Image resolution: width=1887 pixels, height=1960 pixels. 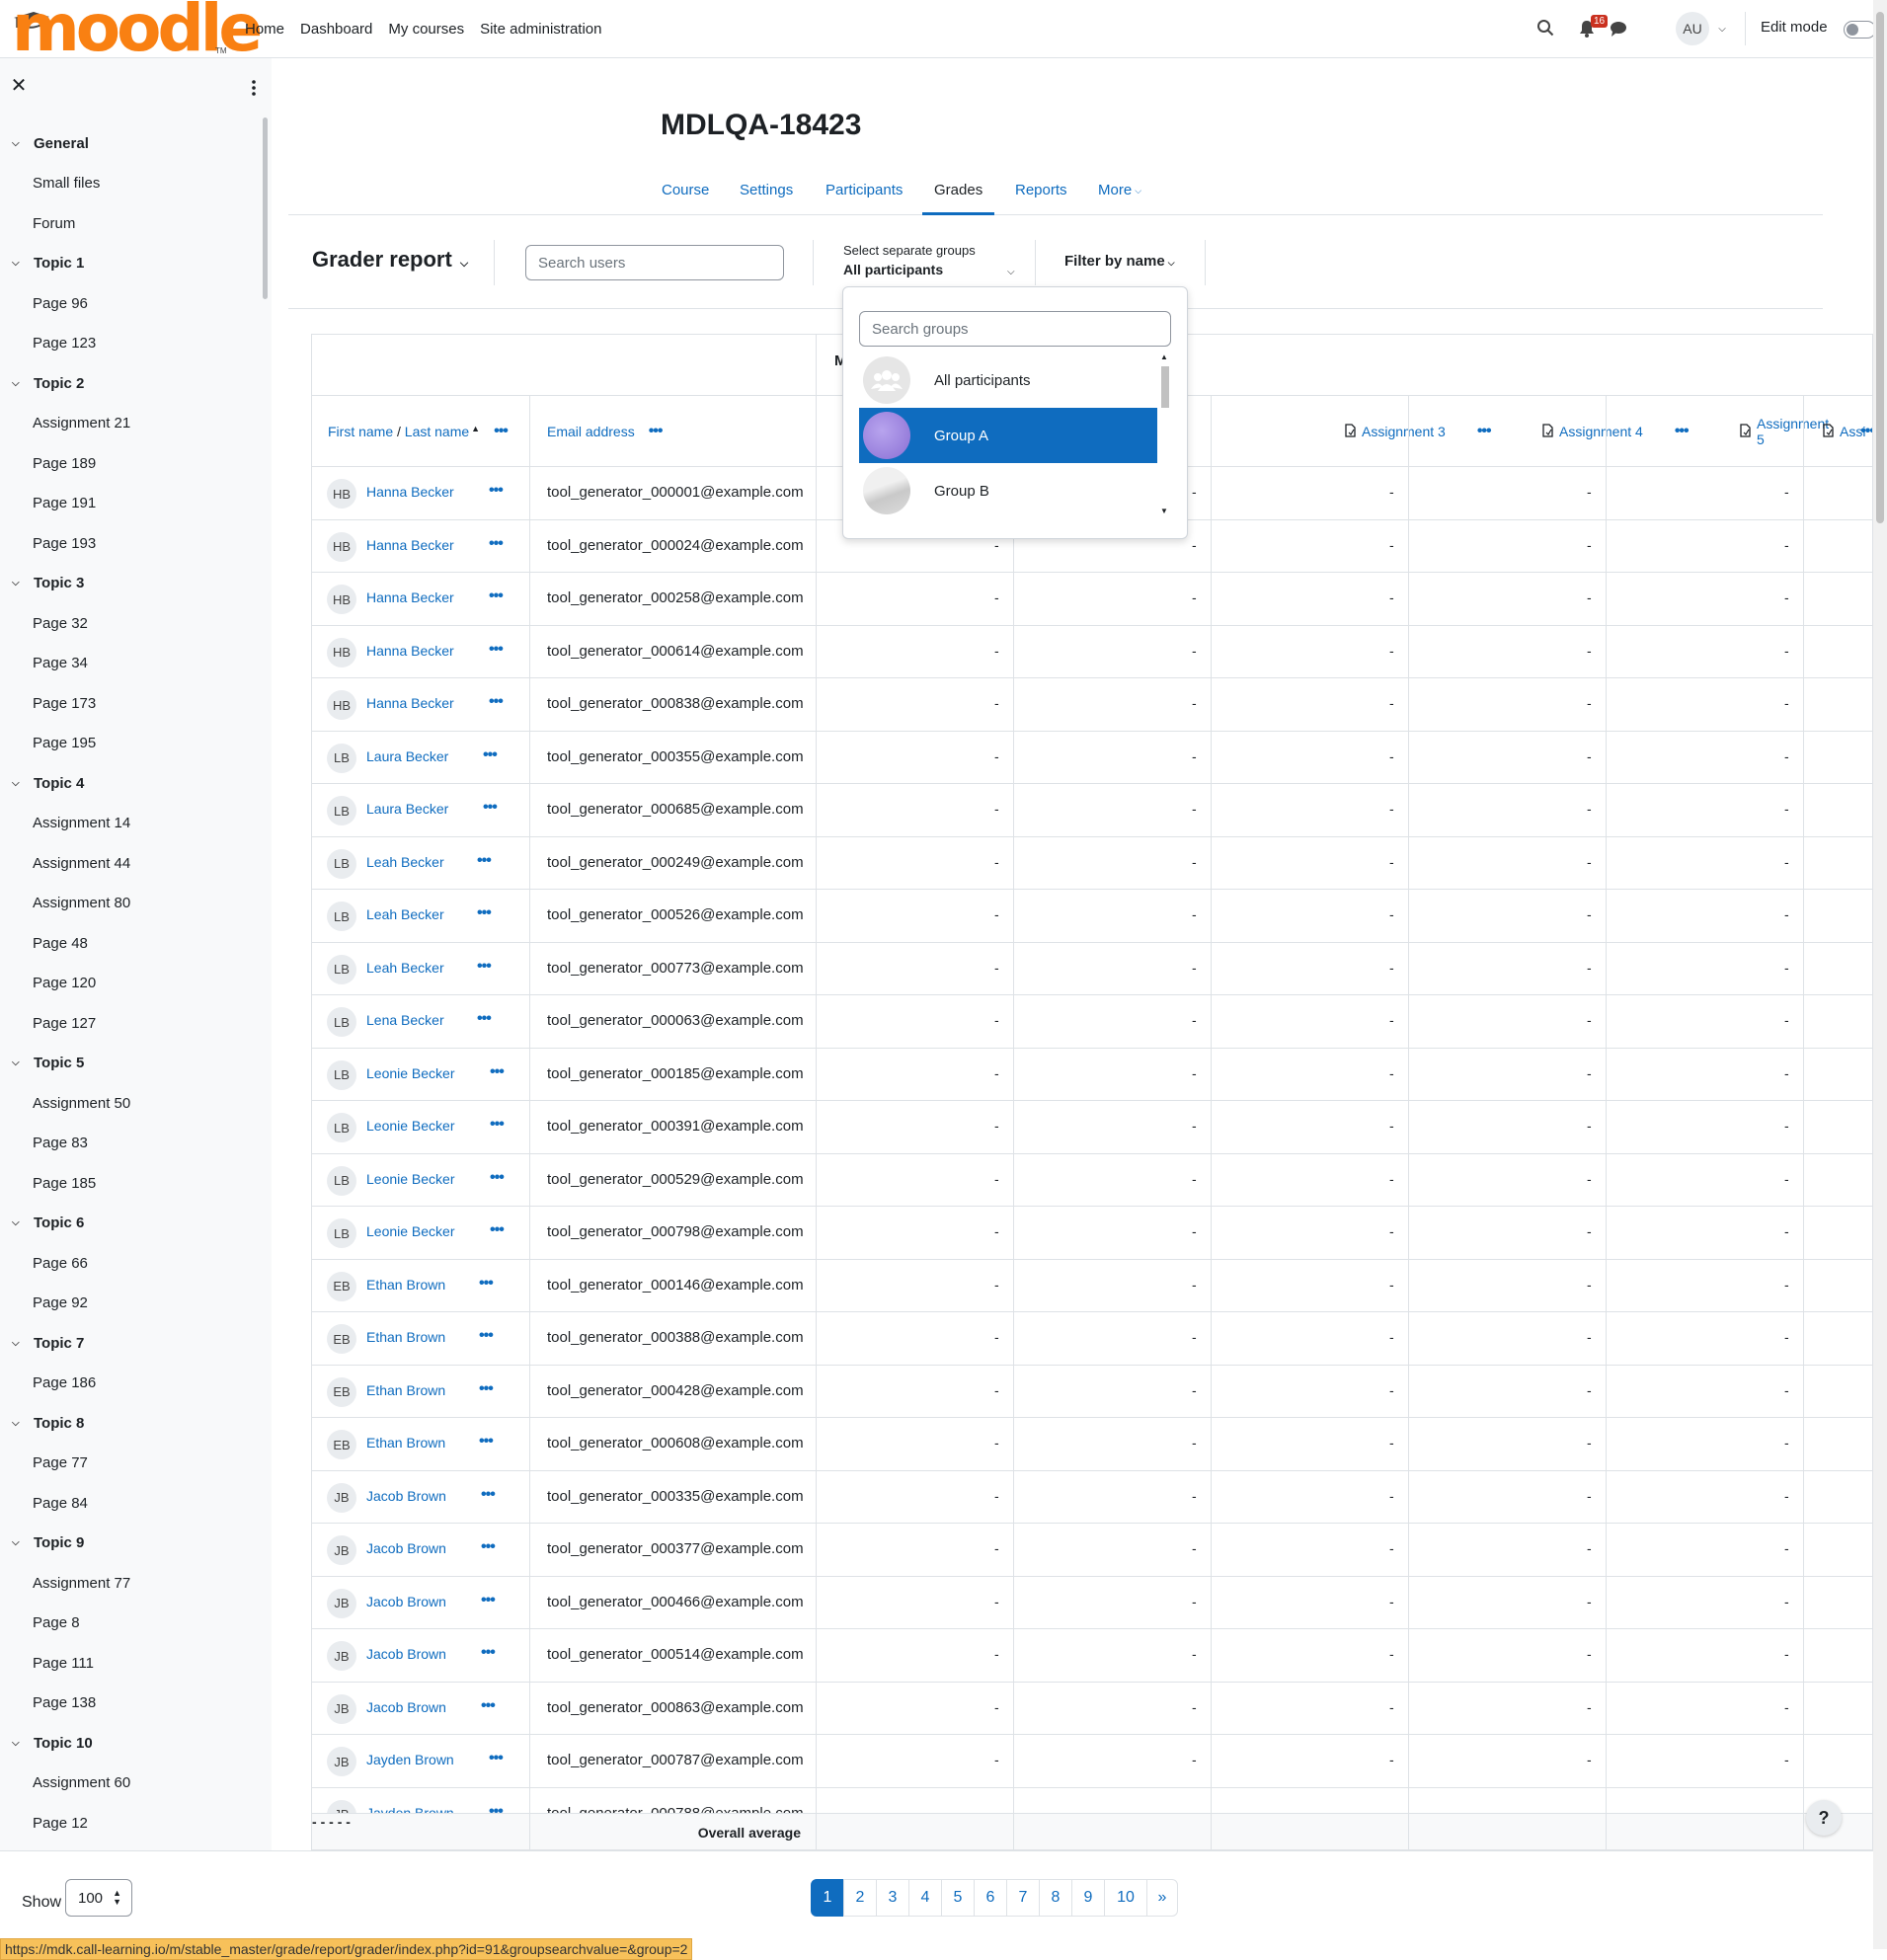 What do you see at coordinates (254, 88) in the screenshot?
I see `drawer-kebab-menu-icon` at bounding box center [254, 88].